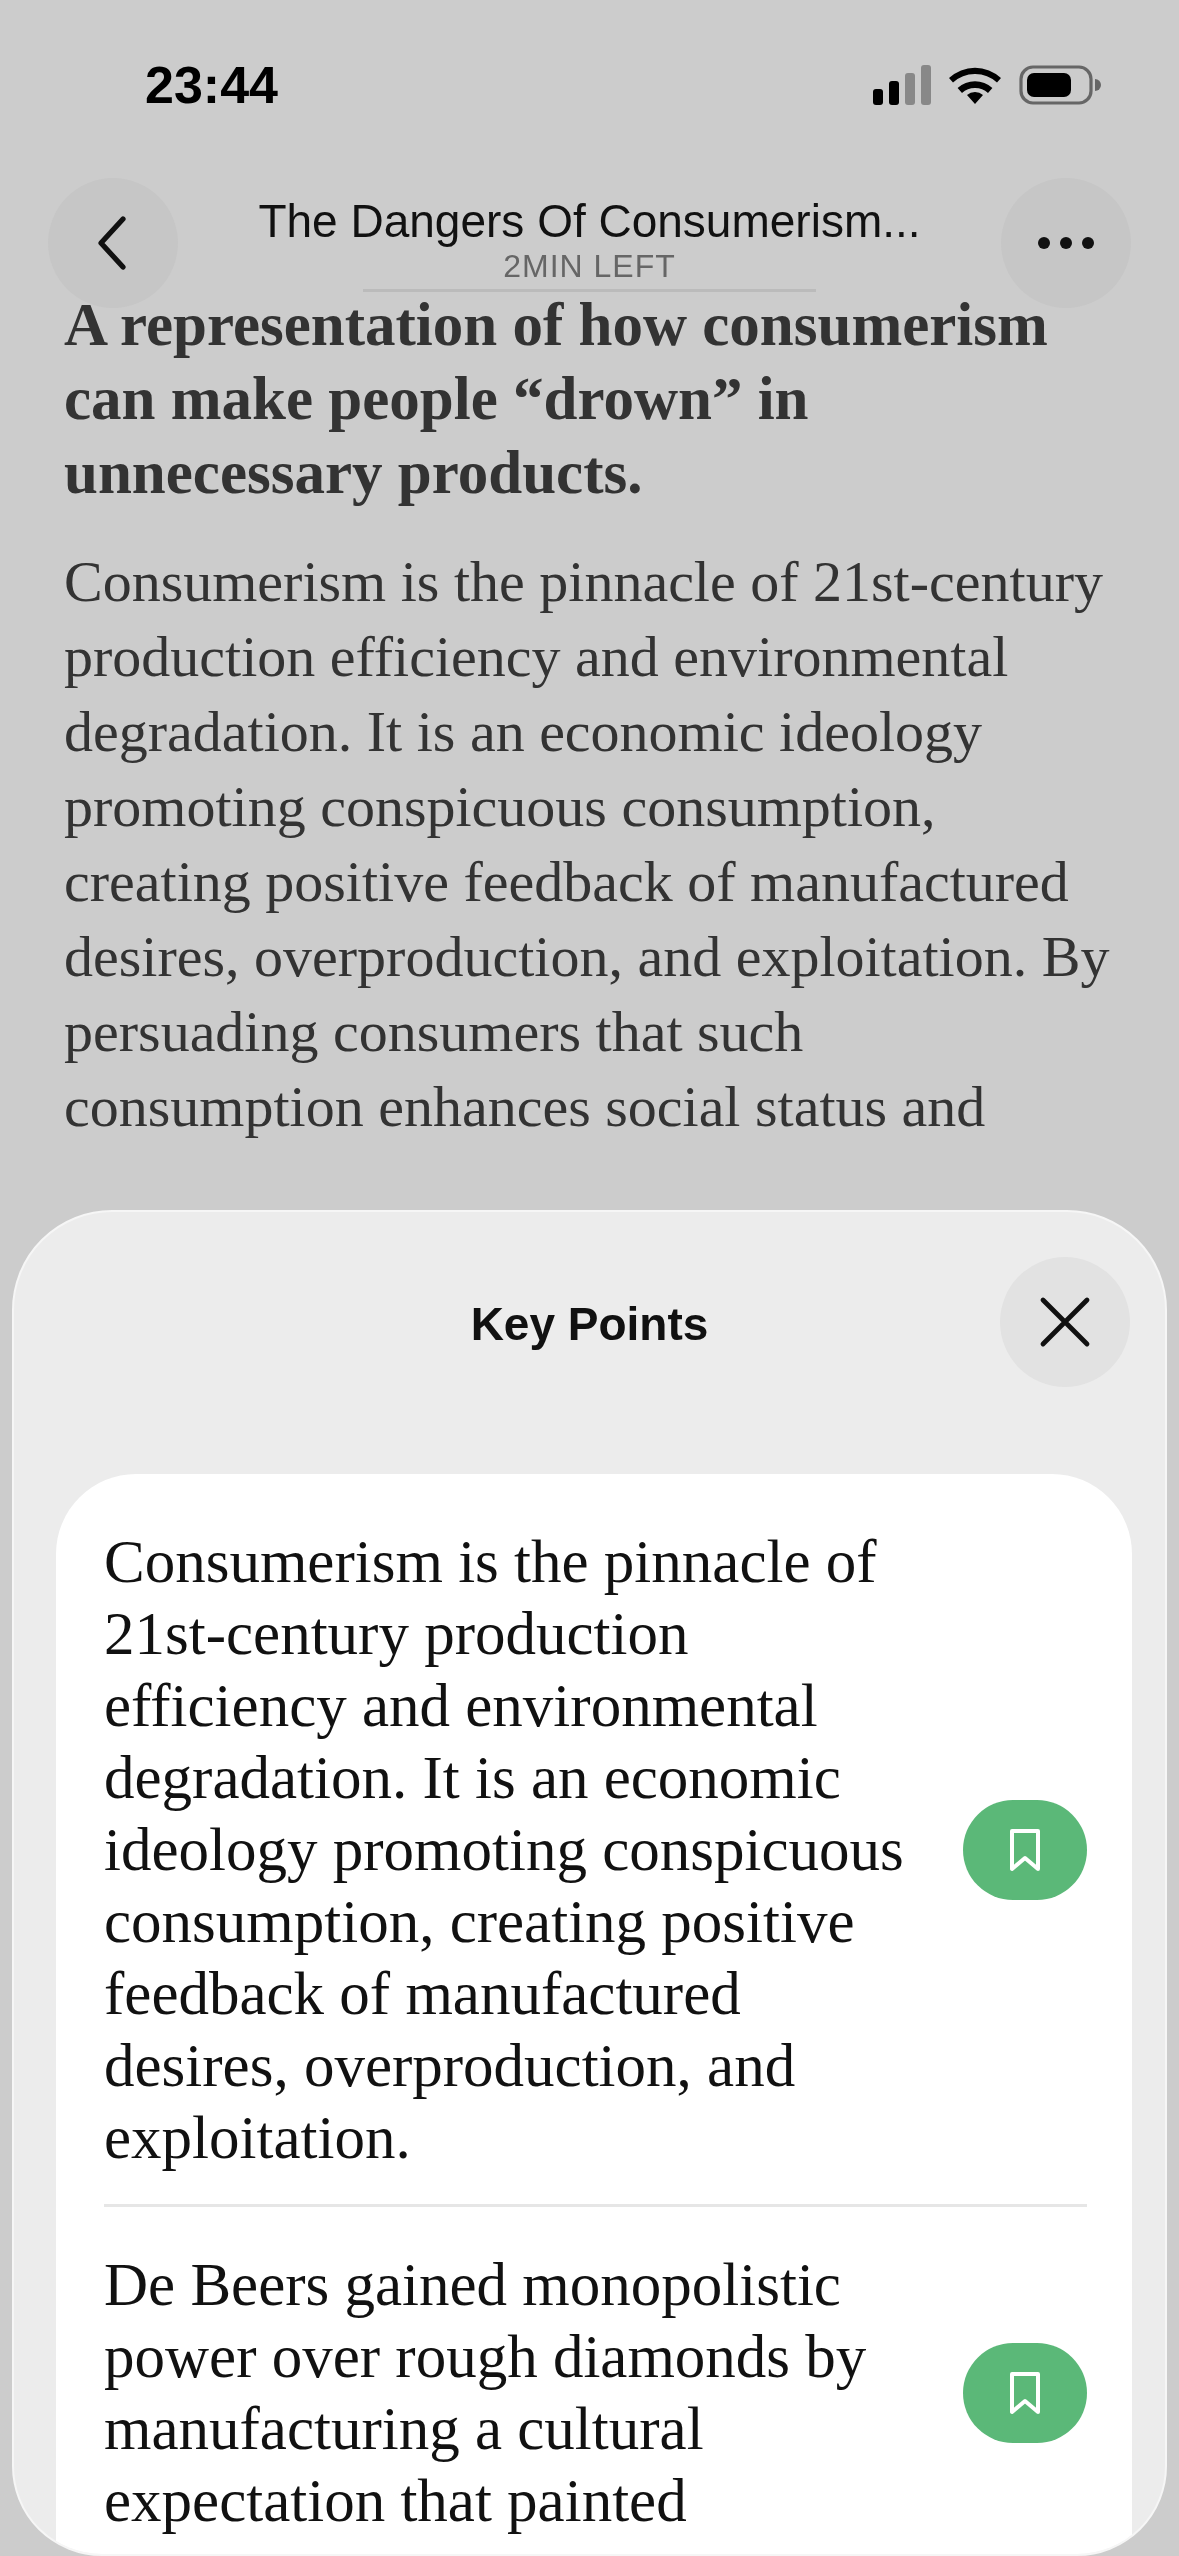 This screenshot has height=2556, width=1179. Describe the element at coordinates (975, 85) in the screenshot. I see `wifi-icon` at that location.